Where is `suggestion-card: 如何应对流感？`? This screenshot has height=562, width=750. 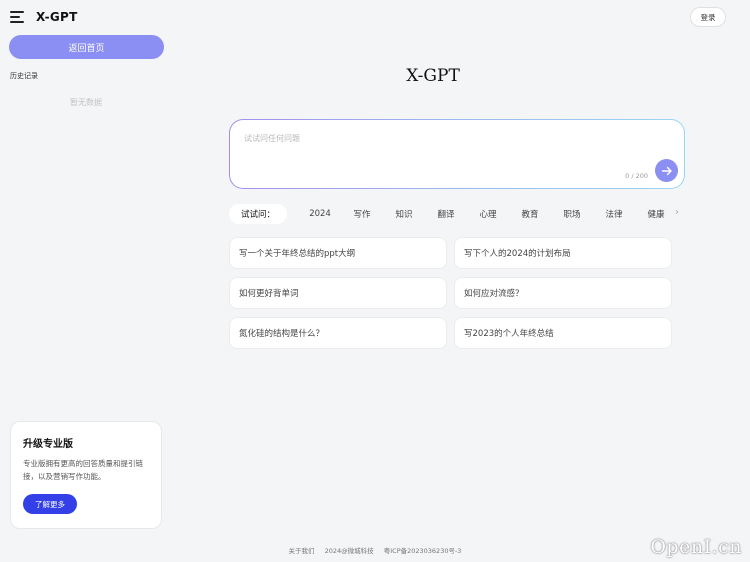
suggestion-card: 如何应对流感？ is located at coordinates (563, 293).